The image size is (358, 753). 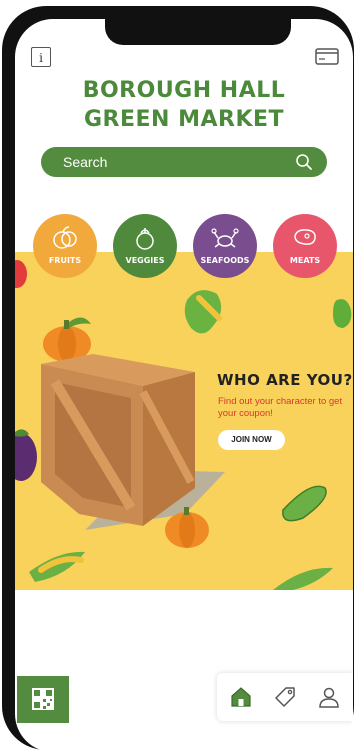 I want to click on search-bar: Search, so click(x=184, y=162).